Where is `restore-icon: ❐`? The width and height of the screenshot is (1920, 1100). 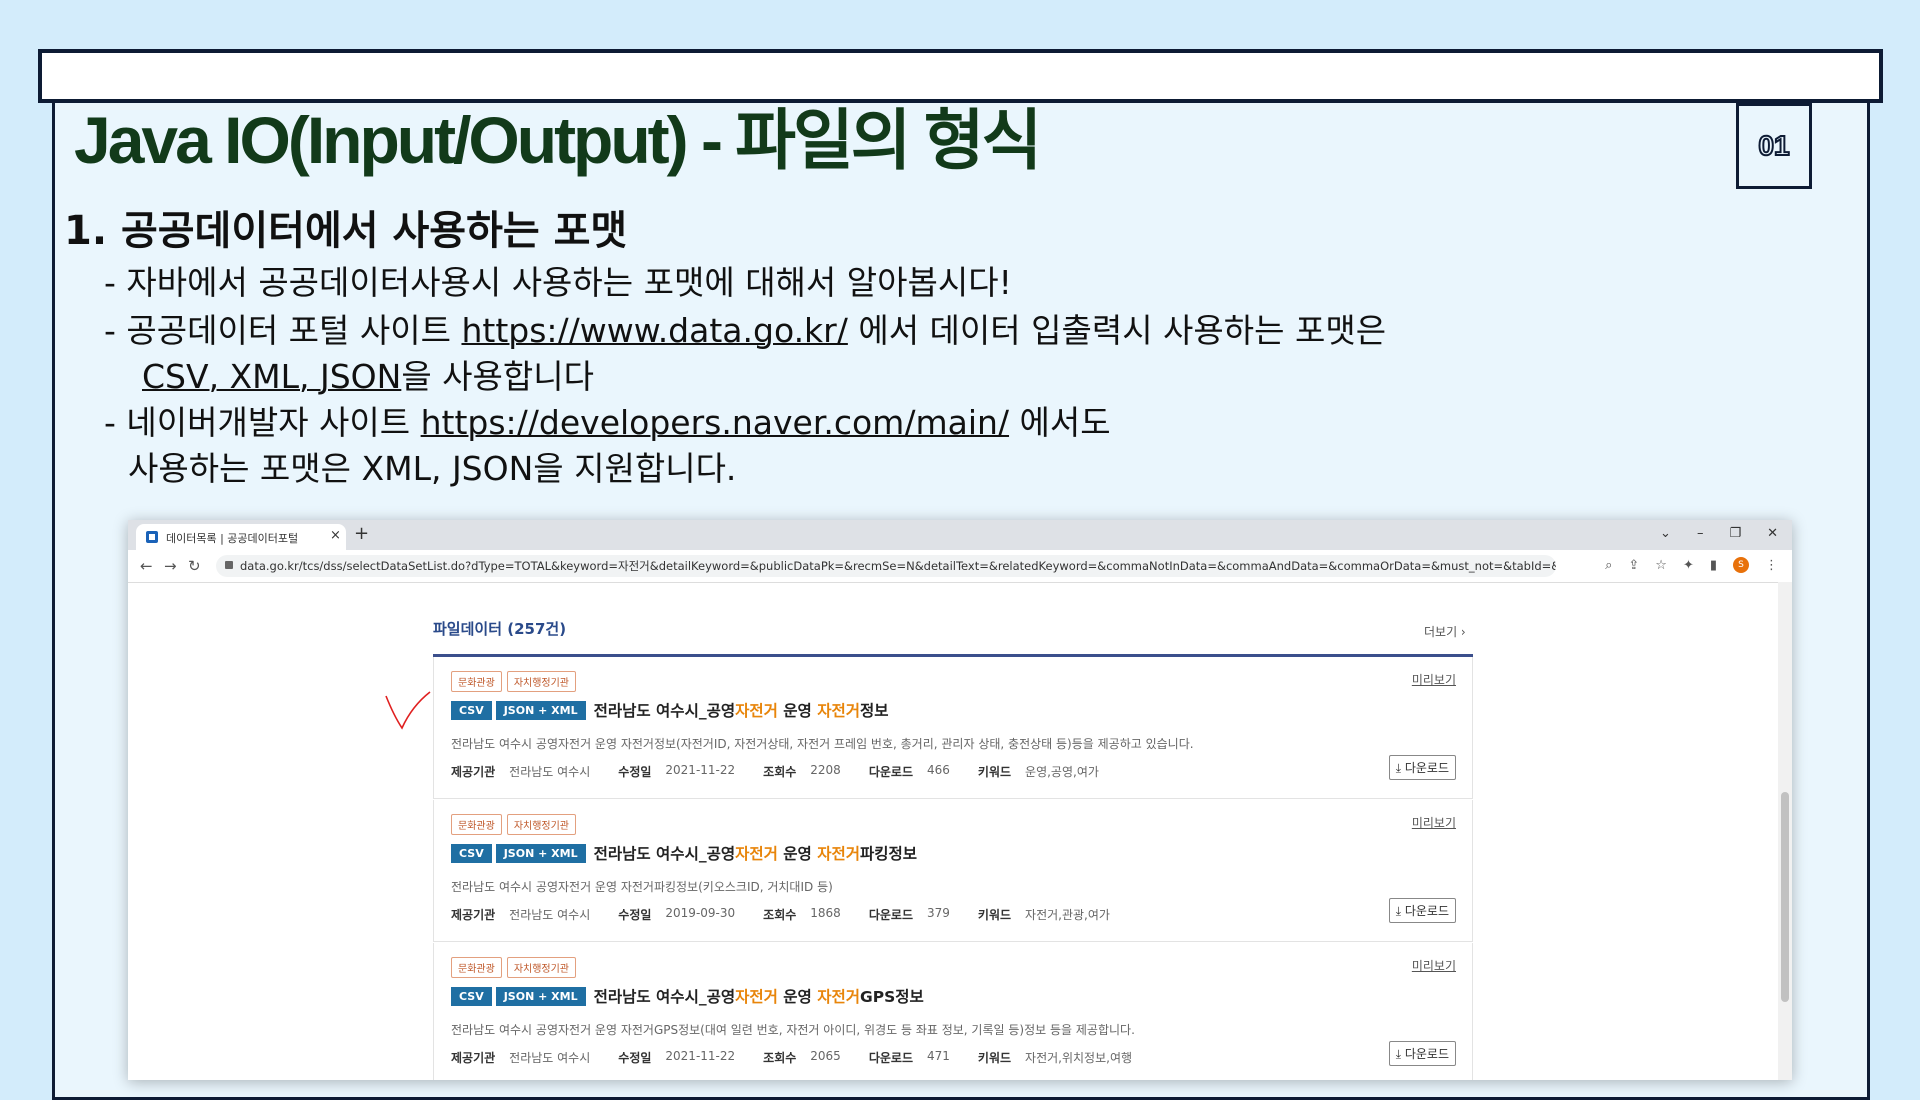
restore-icon: ❐ is located at coordinates (1735, 533).